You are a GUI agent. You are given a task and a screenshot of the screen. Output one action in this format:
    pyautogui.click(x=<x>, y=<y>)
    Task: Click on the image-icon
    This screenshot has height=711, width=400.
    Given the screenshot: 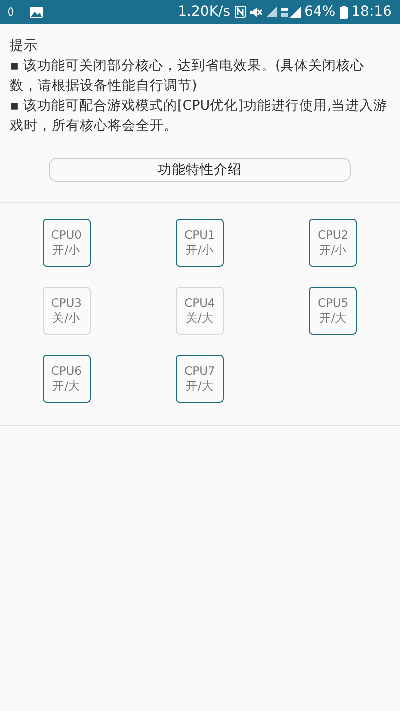 What is the action you would take?
    pyautogui.click(x=36, y=12)
    